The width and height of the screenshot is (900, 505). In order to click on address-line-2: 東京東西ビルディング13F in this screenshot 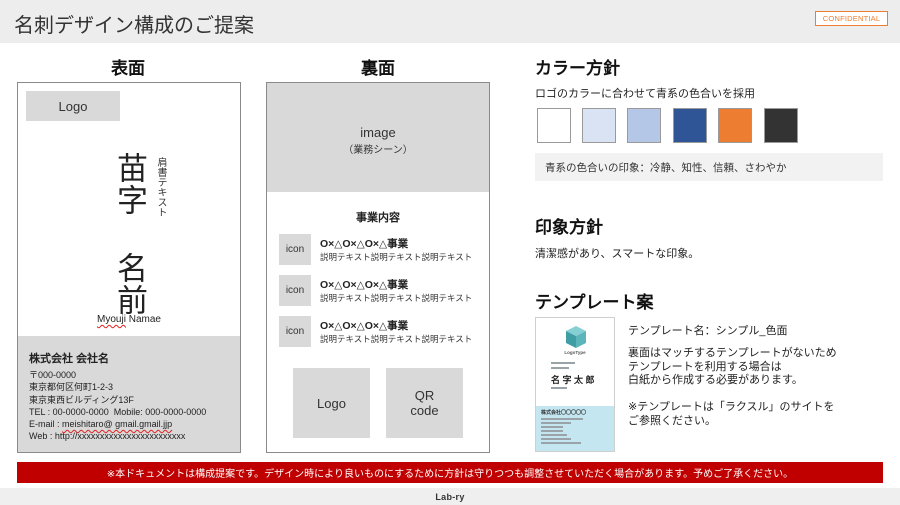, I will do `click(81, 399)`.